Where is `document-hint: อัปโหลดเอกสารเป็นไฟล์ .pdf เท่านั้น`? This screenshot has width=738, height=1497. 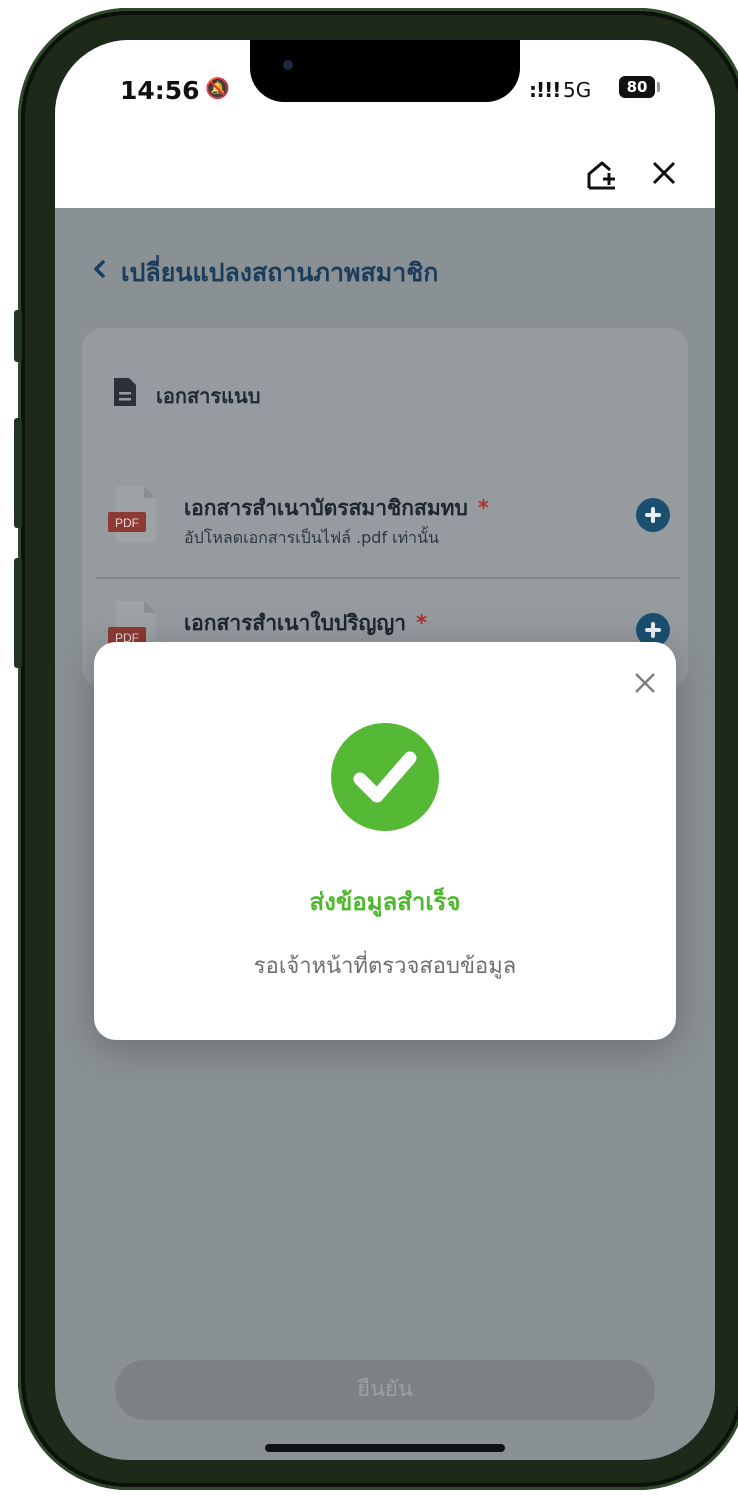 document-hint: อัปโหลดเอกสารเป็นไฟล์ .pdf เท่านั้น is located at coordinates (312, 537).